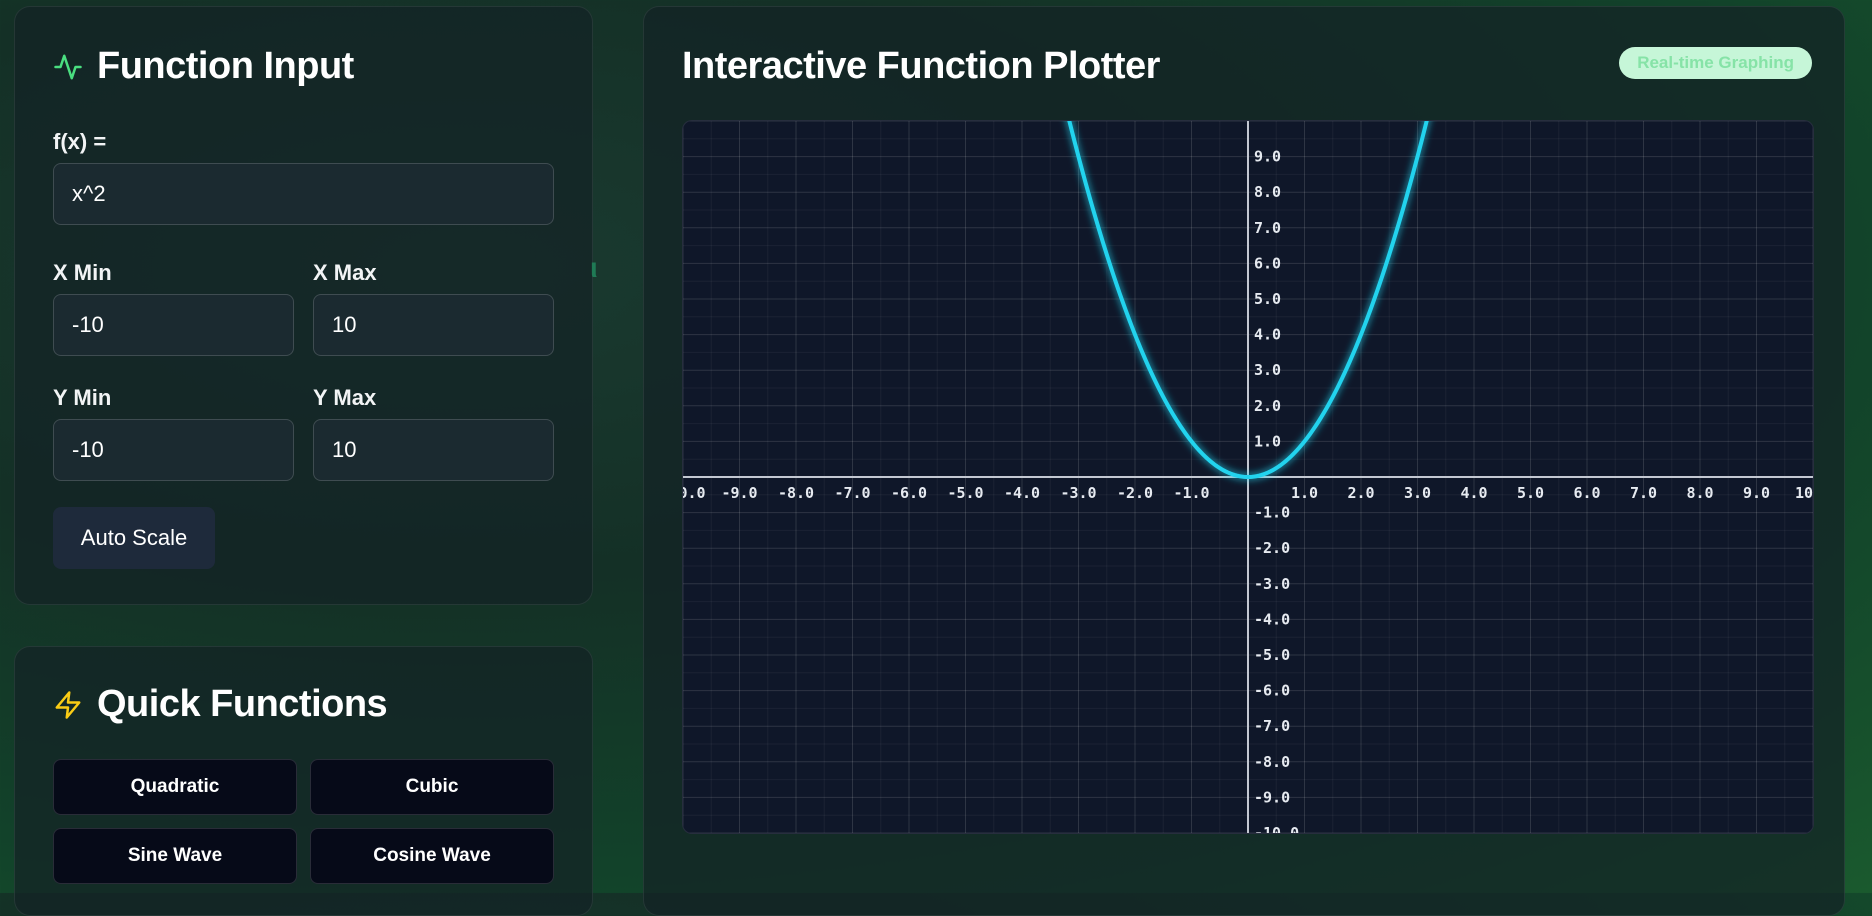 The width and height of the screenshot is (1872, 916). I want to click on y-tick-label: 4.0, so click(1267, 335).